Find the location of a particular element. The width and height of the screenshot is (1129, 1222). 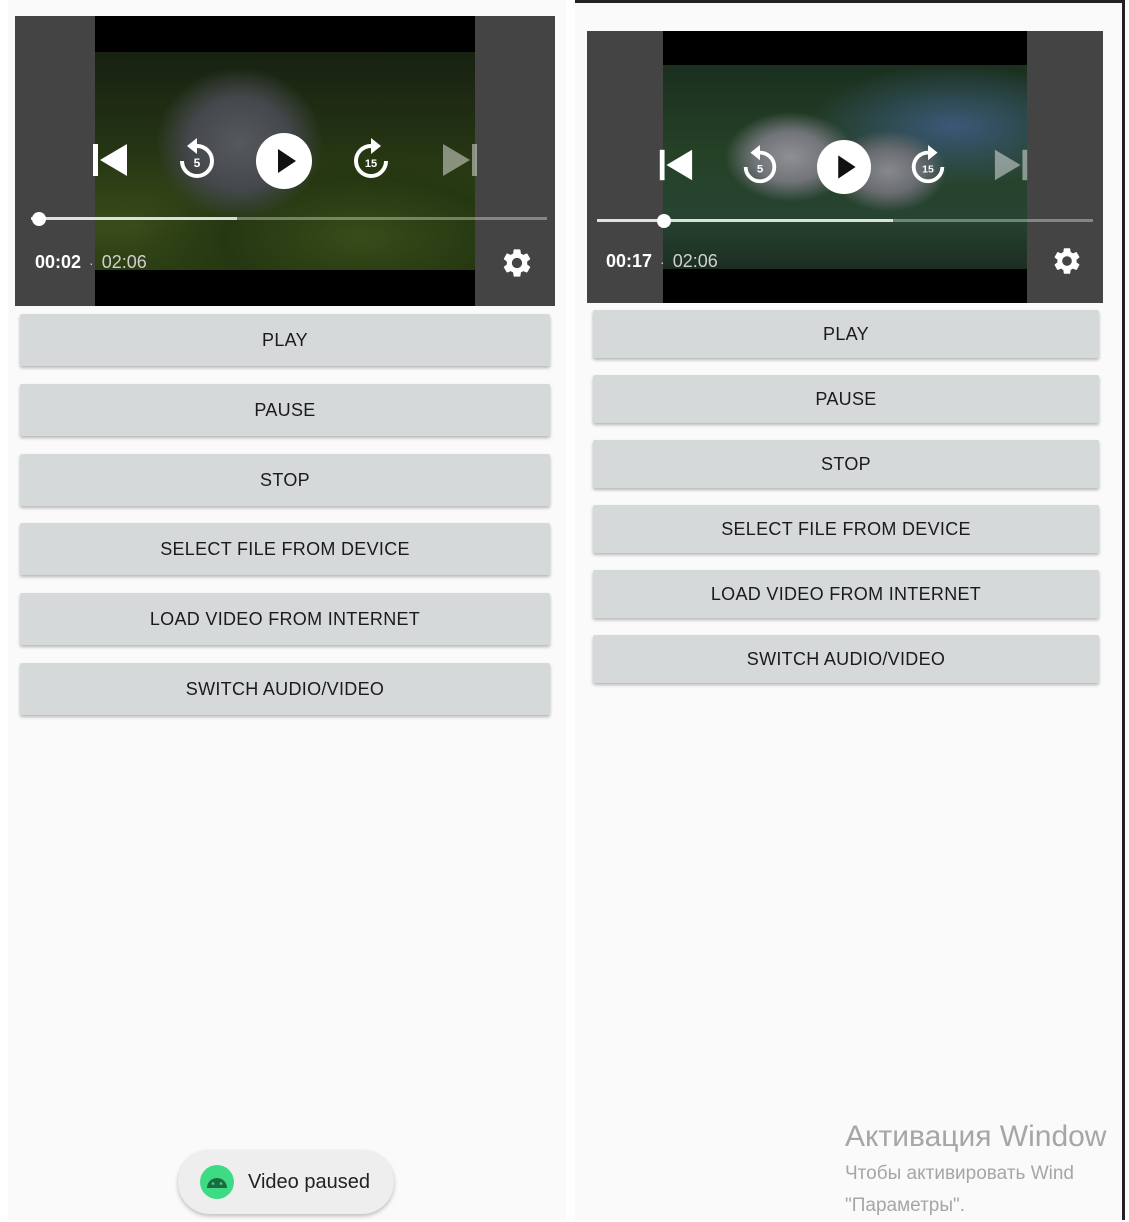

toast-text: Video paused is located at coordinates (309, 1181).